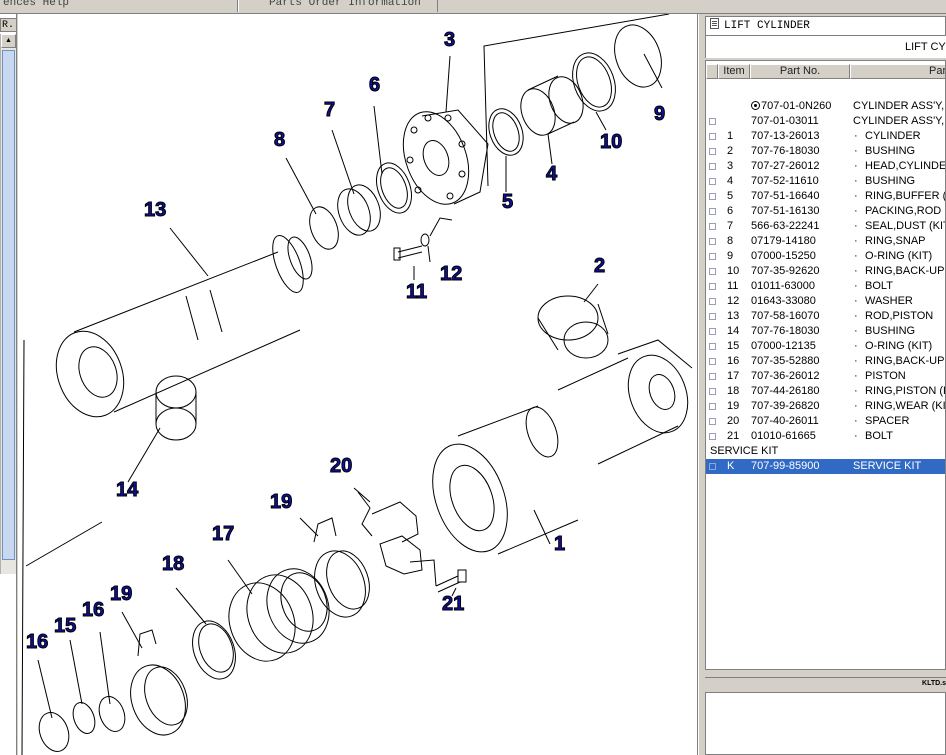 The height and width of the screenshot is (755, 946). I want to click on part-number: 707-13-26013, so click(785, 136).